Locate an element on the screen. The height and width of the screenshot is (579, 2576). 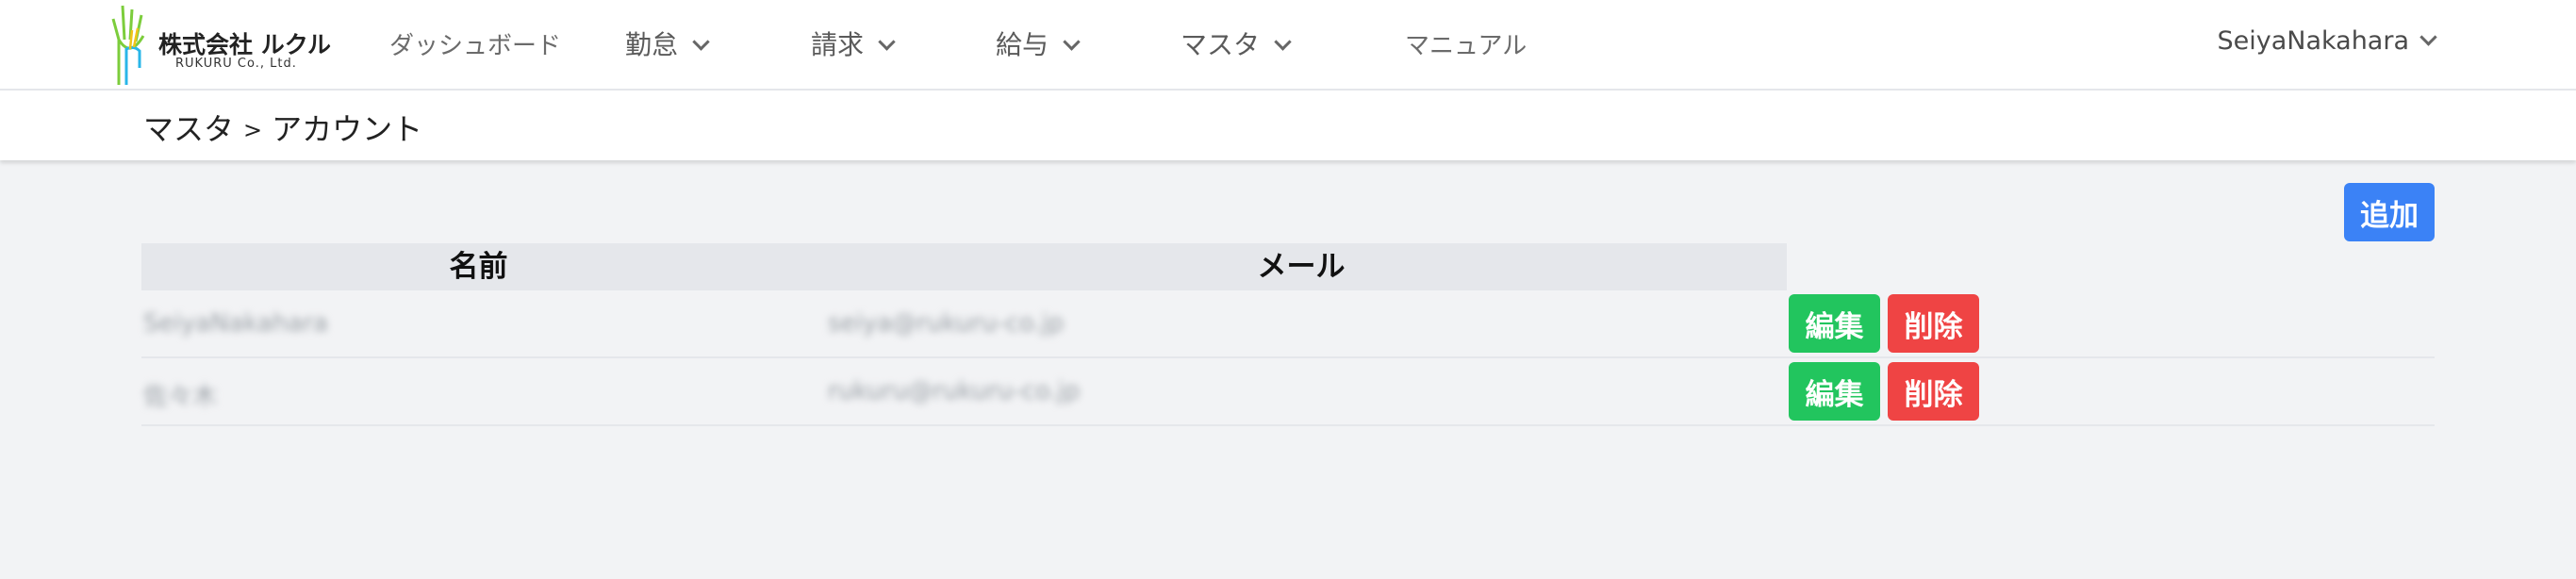
breadcrumb: マスタ > アカウント is located at coordinates (282, 127).